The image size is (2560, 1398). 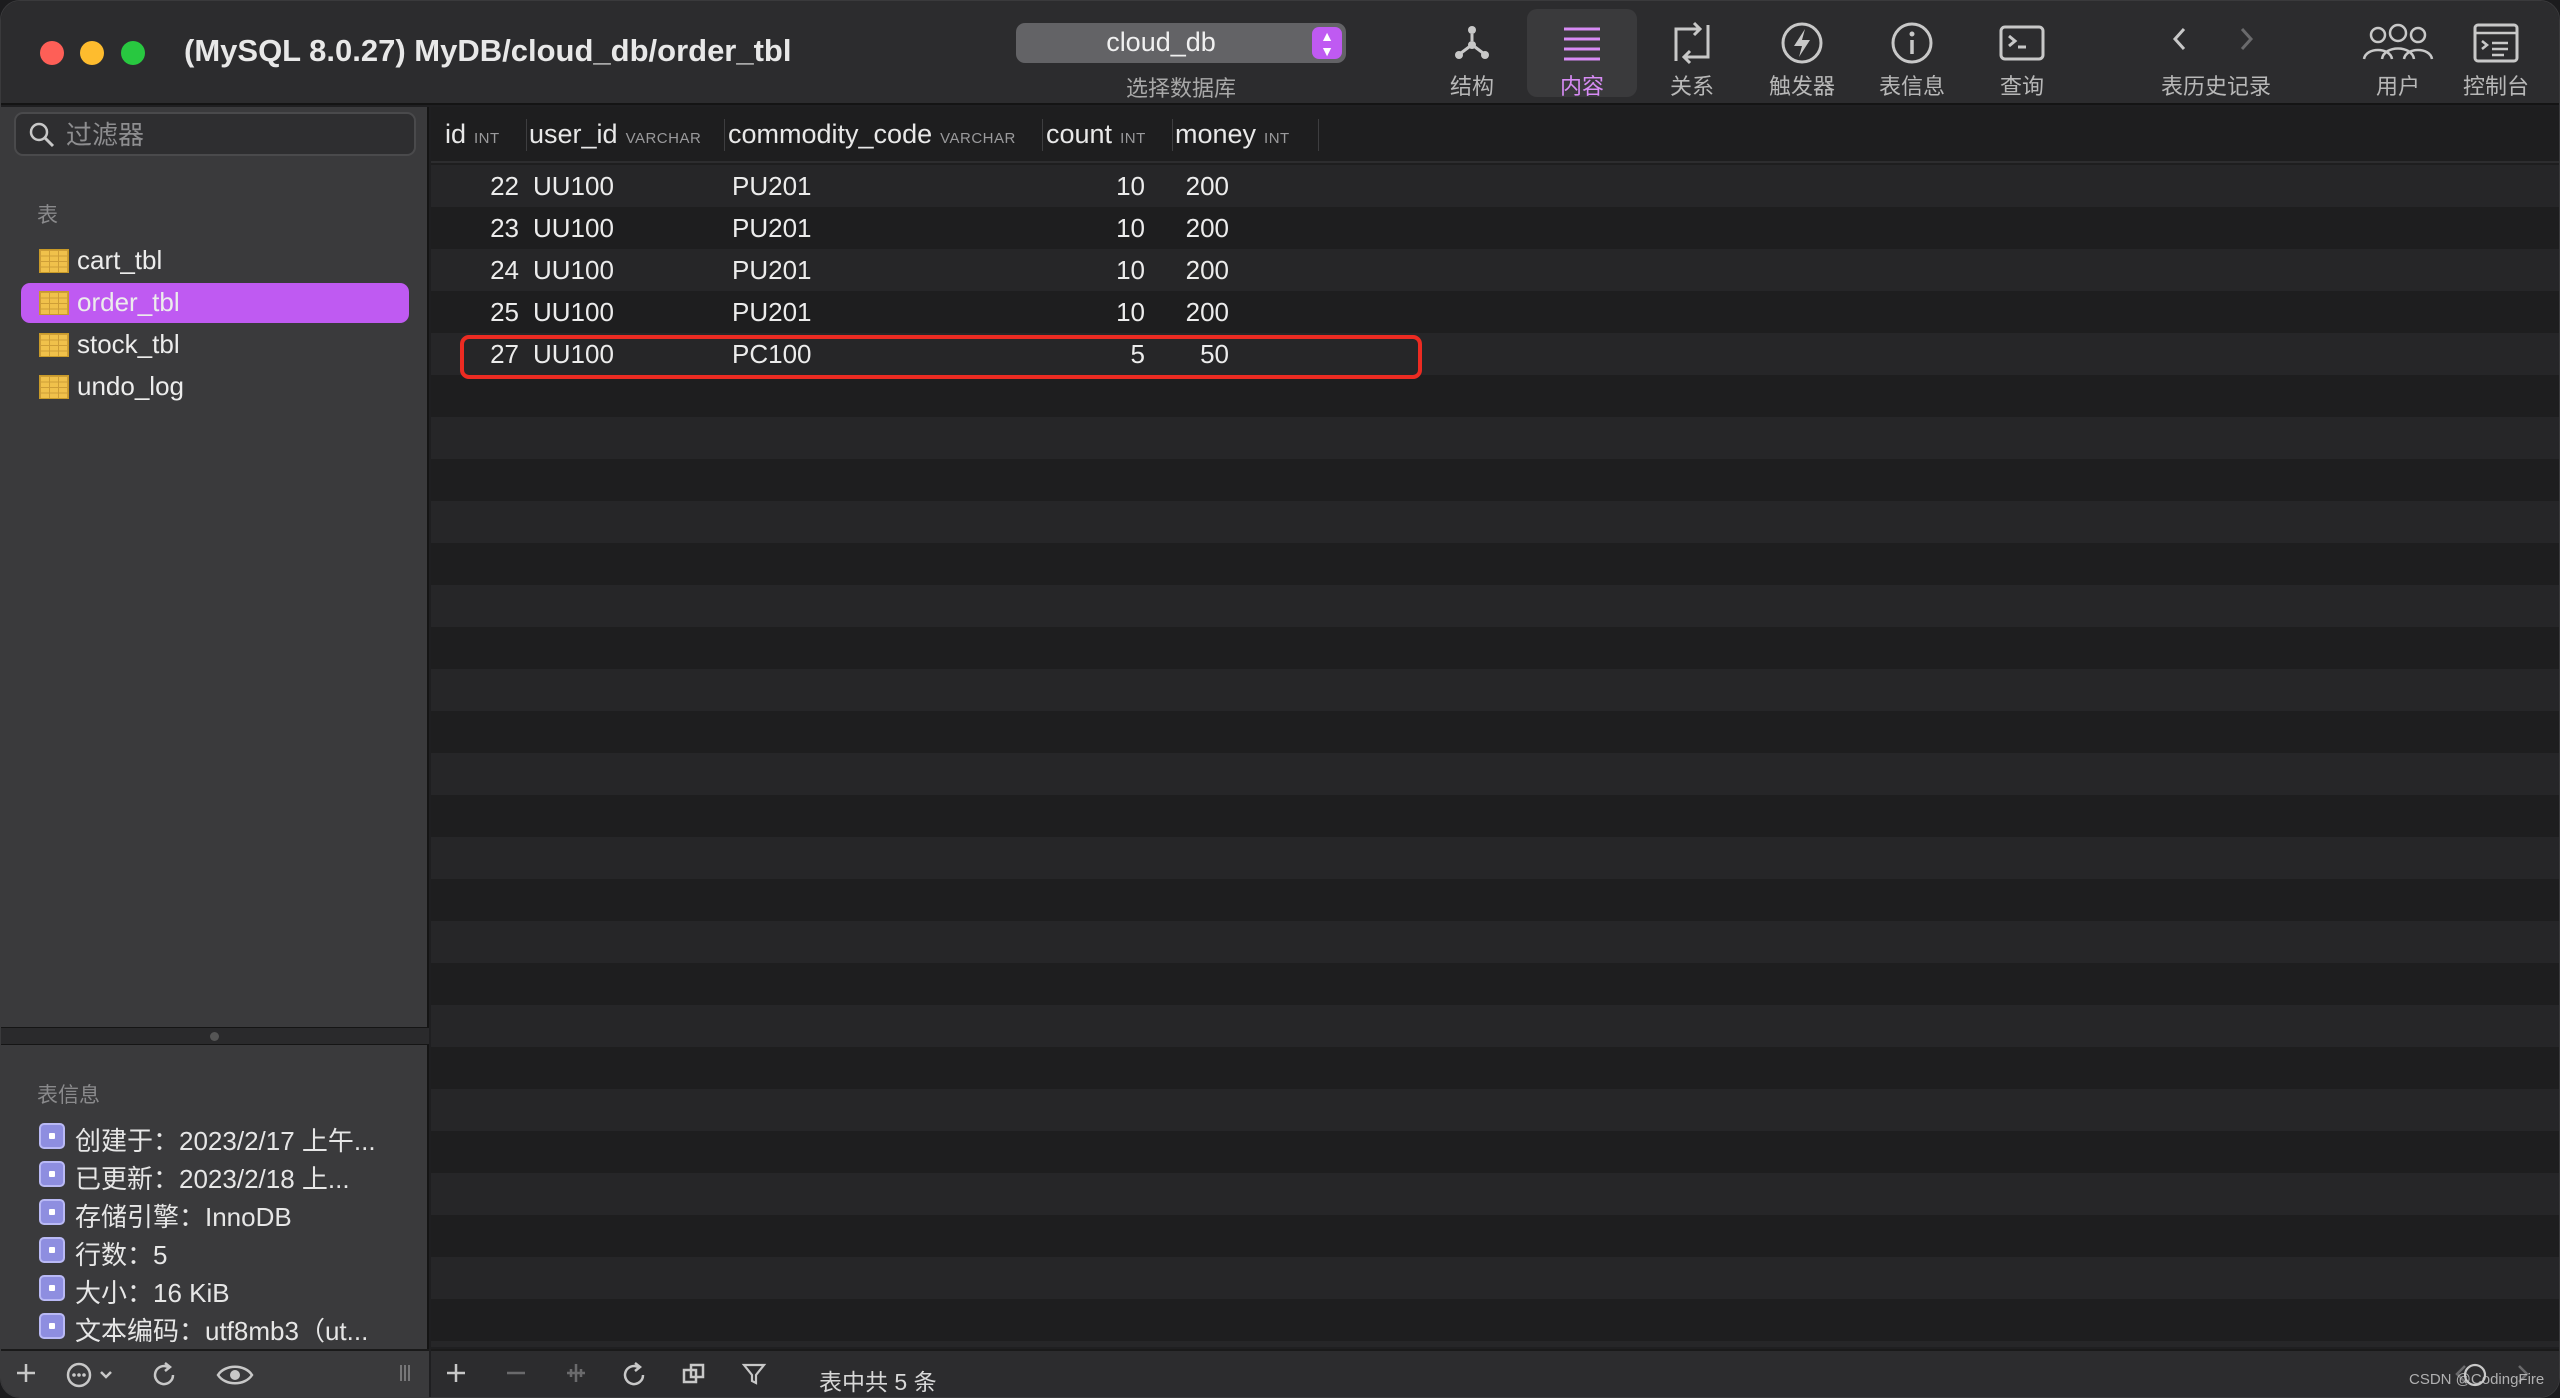 I want to click on resize-grip-icon, so click(x=405, y=1373).